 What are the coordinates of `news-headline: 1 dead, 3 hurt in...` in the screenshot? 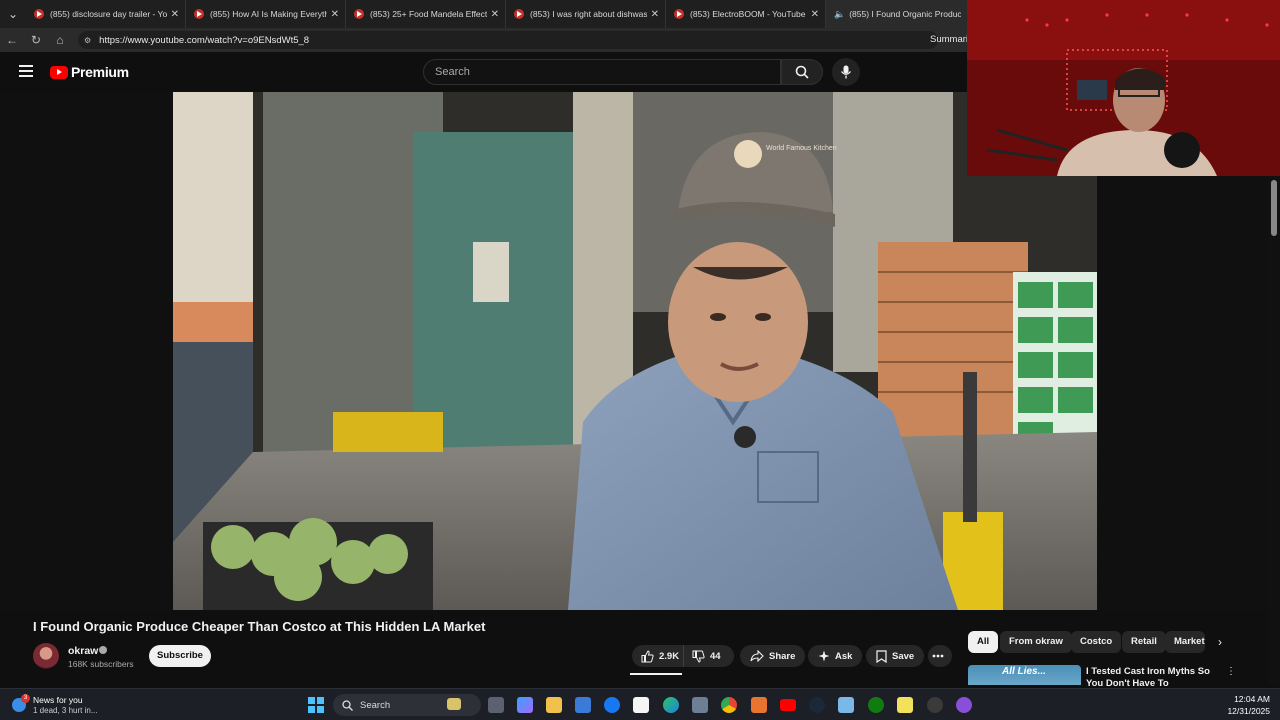 It's located at (65, 710).